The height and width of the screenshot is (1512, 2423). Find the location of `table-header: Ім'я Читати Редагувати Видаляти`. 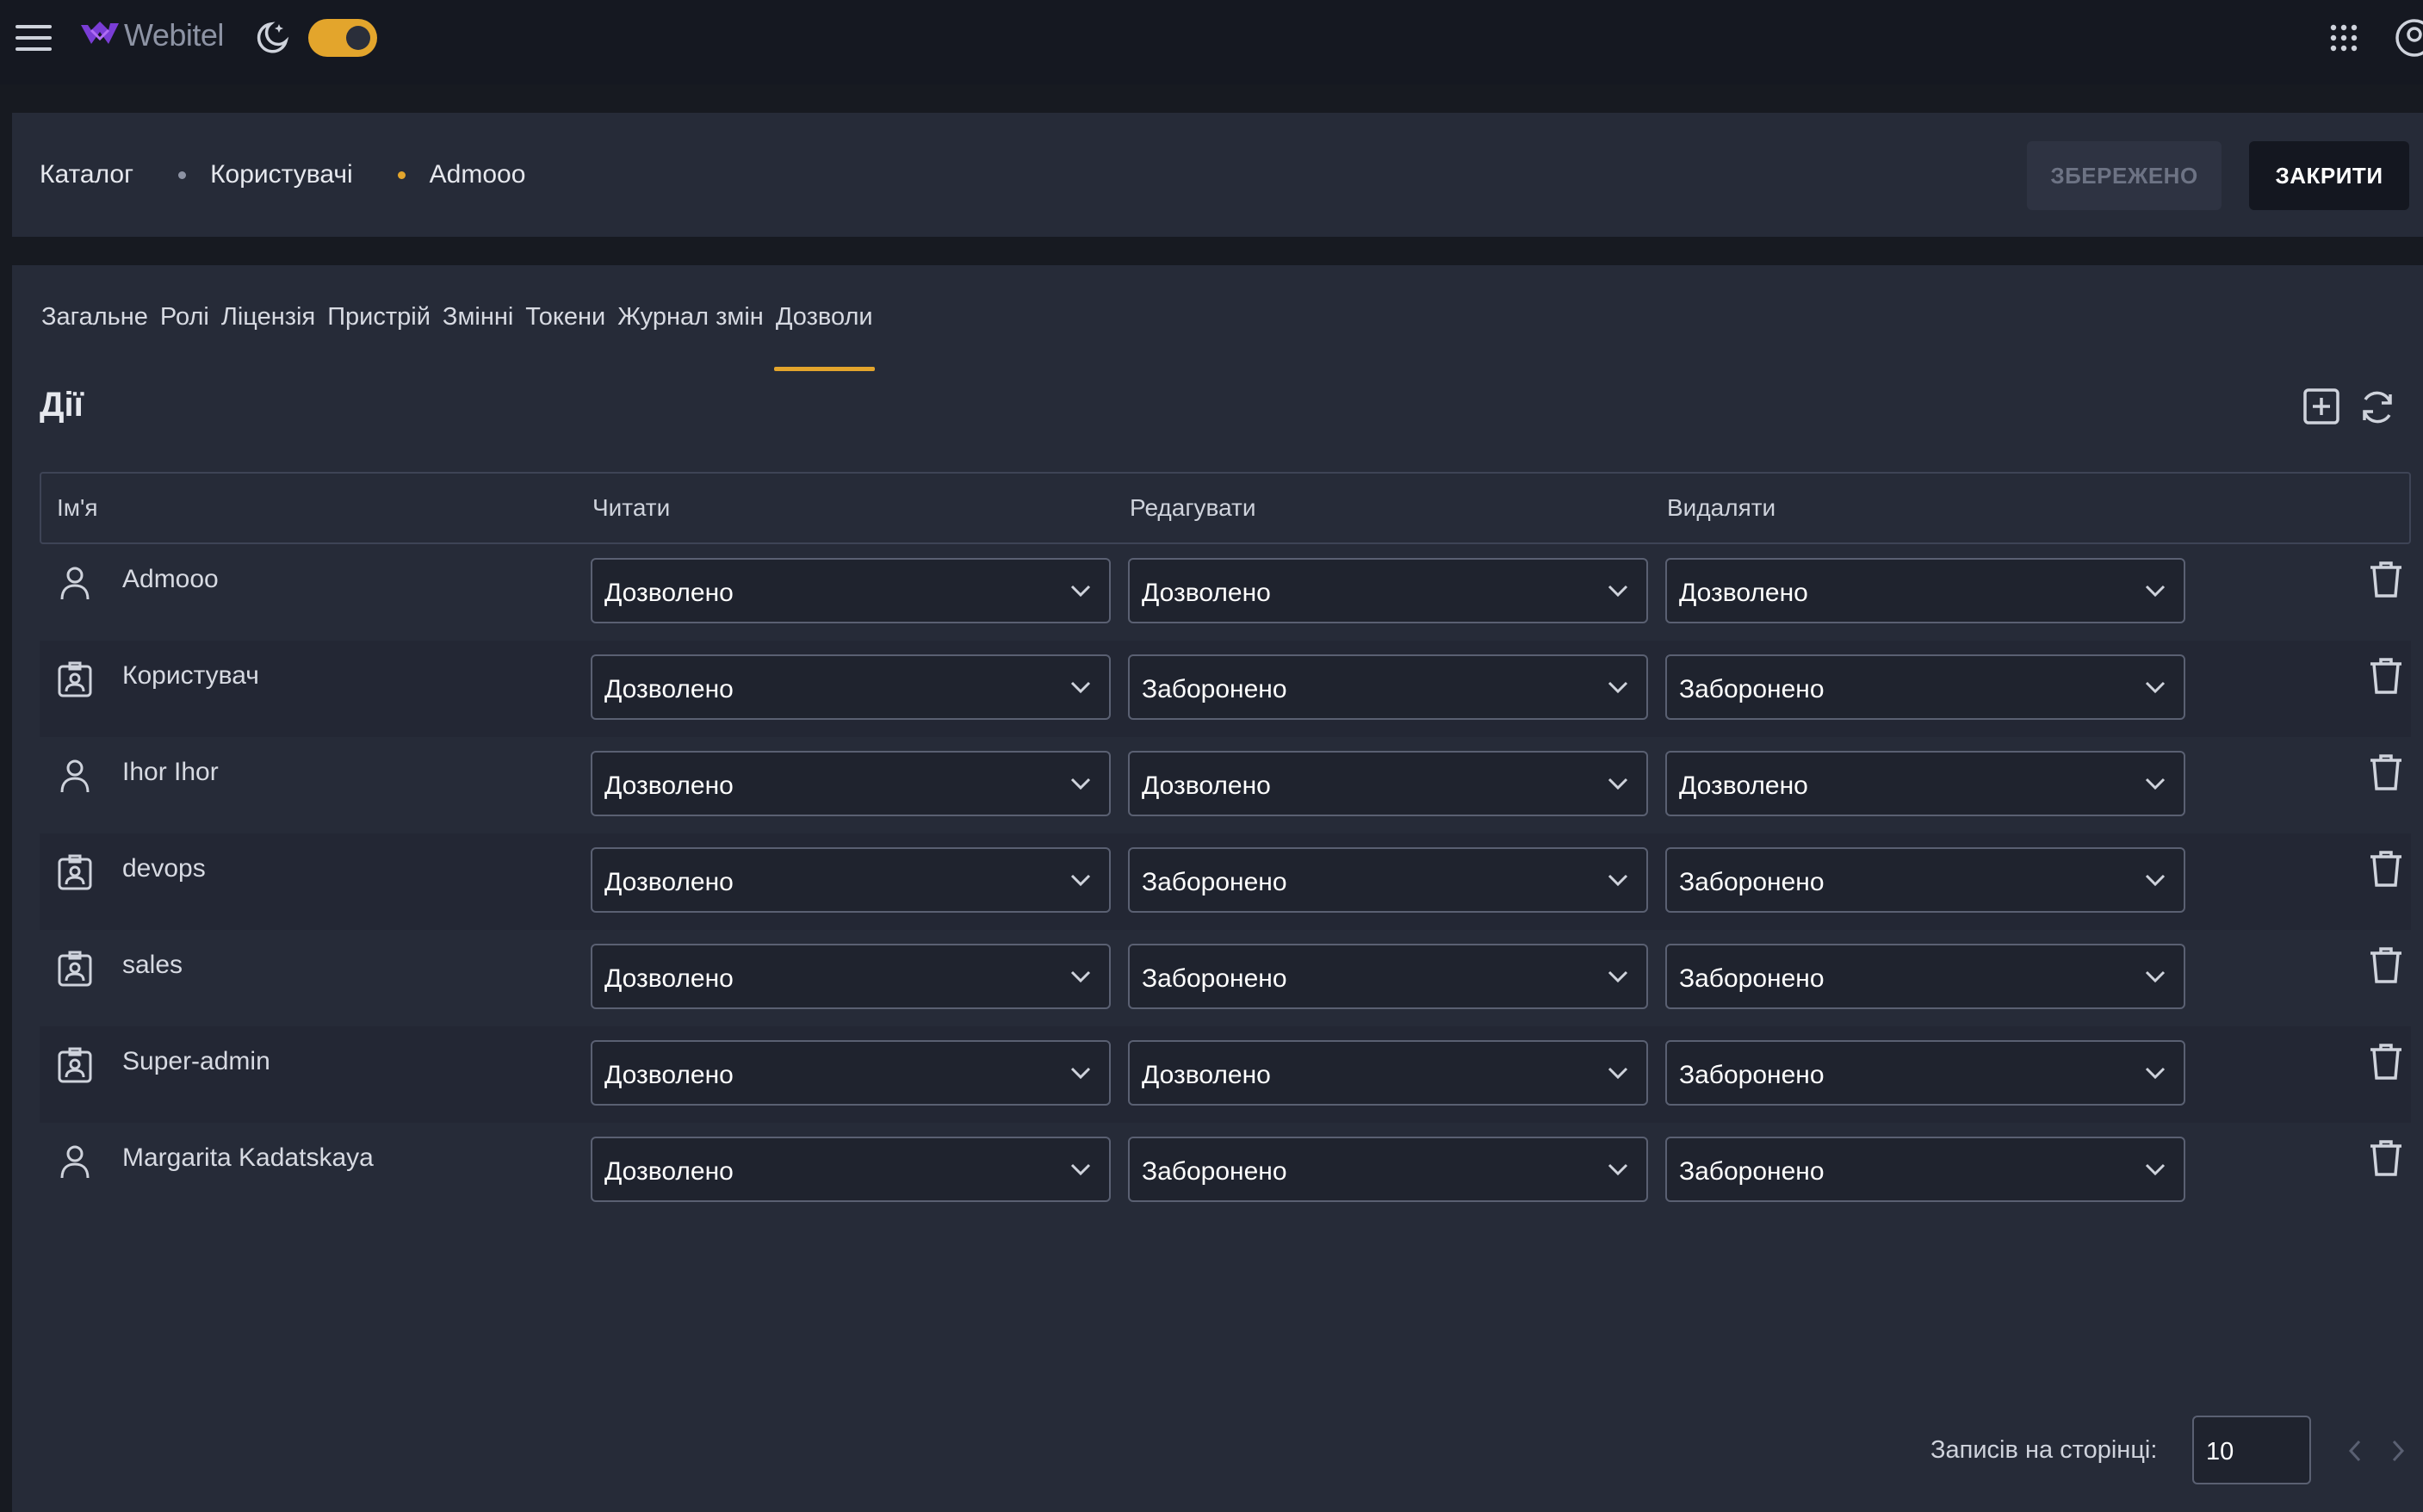

table-header: Ім'я Читати Редагувати Видаляти is located at coordinates (1225, 508).